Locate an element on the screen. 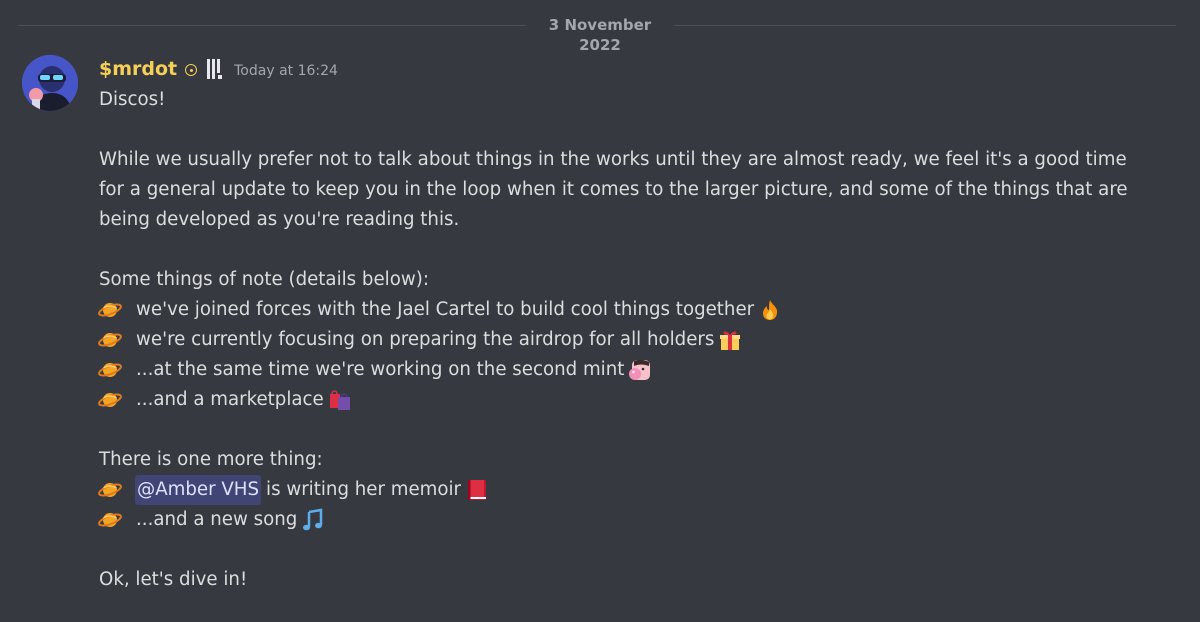  list-item-text: ...and a marketplace is located at coordinates (230, 399).